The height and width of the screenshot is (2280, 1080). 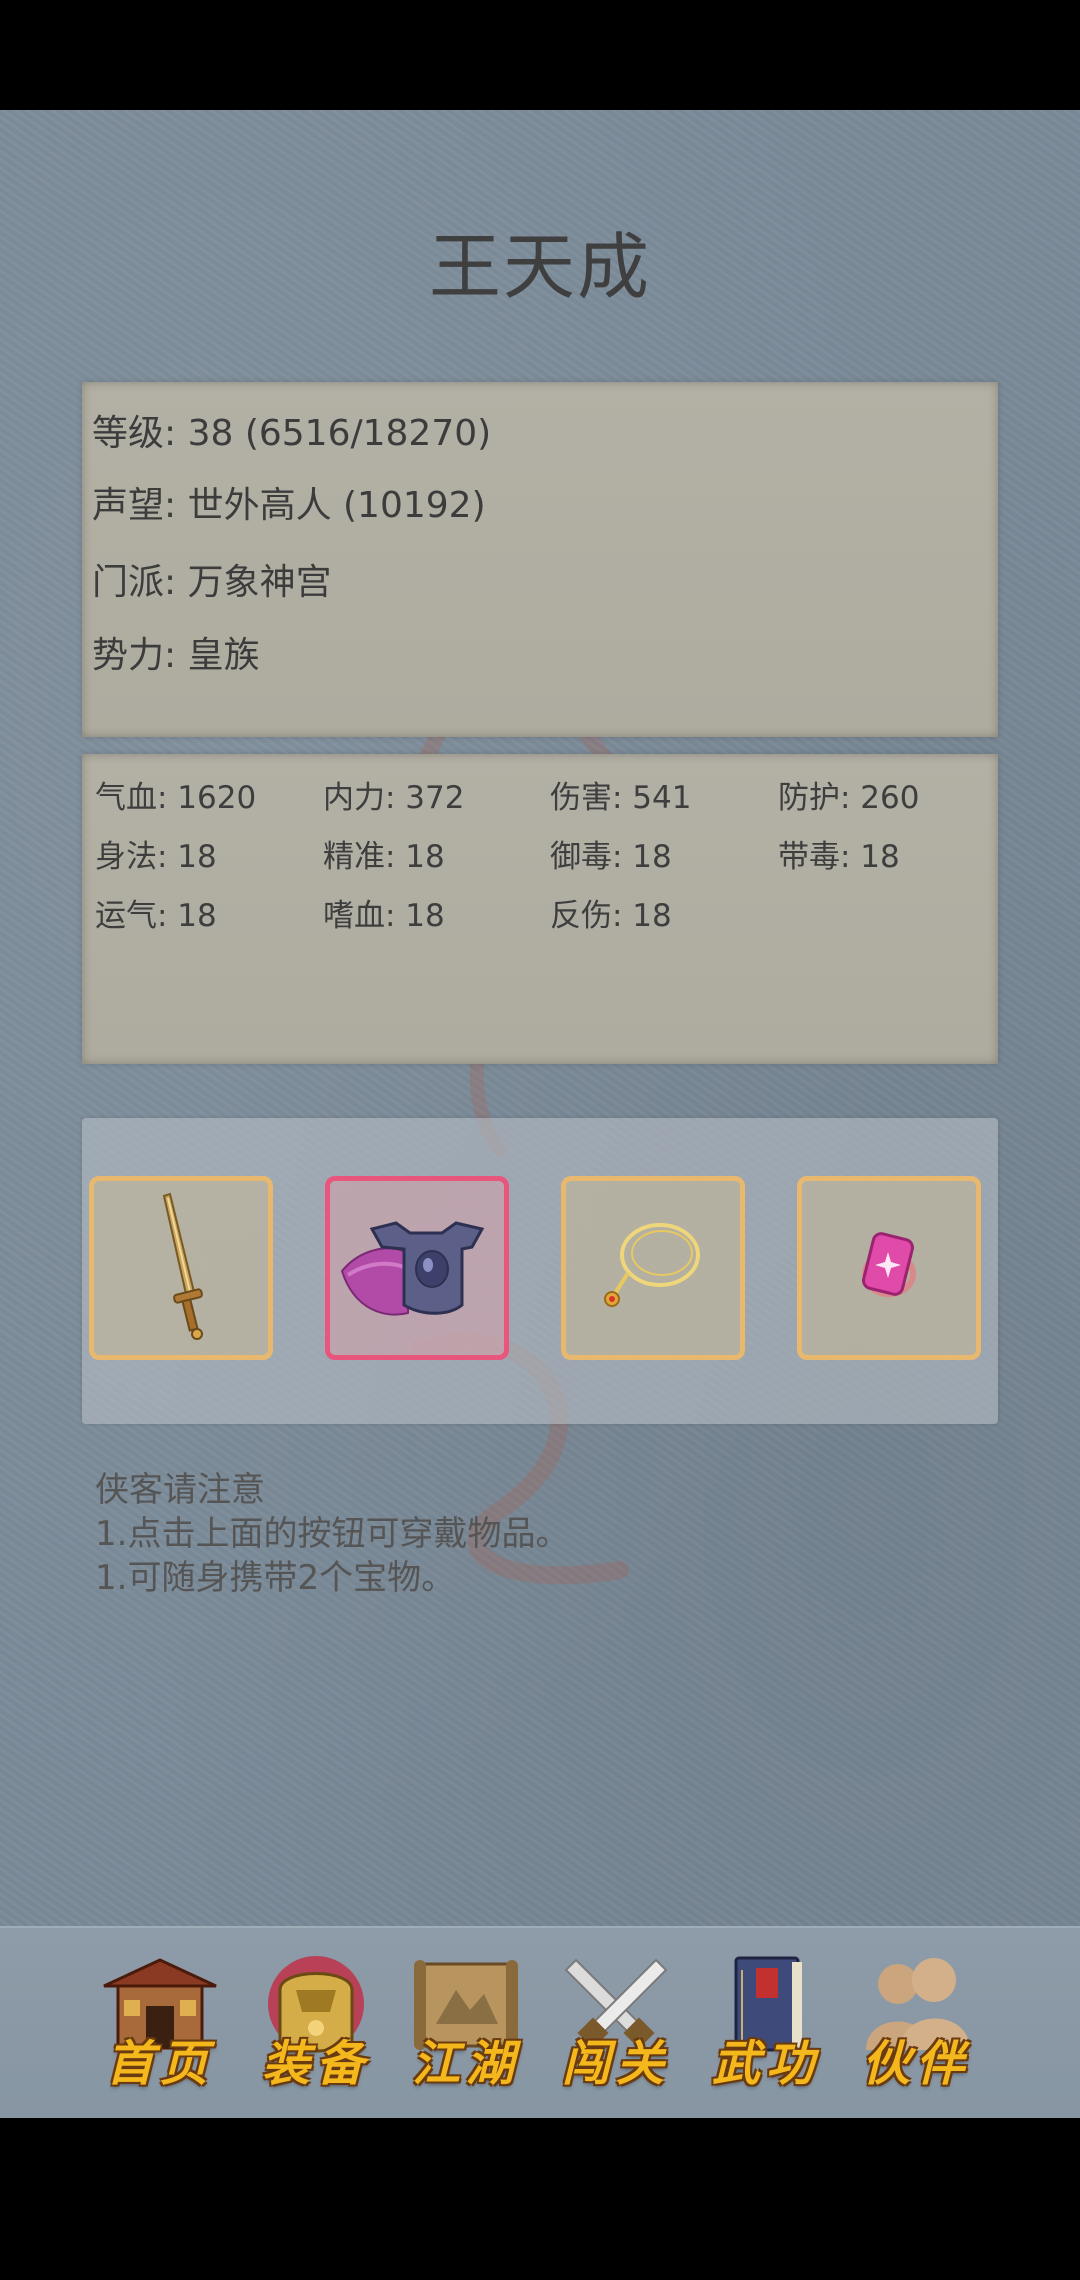 I want to click on equip-slot-necklace, so click(x=653, y=1268).